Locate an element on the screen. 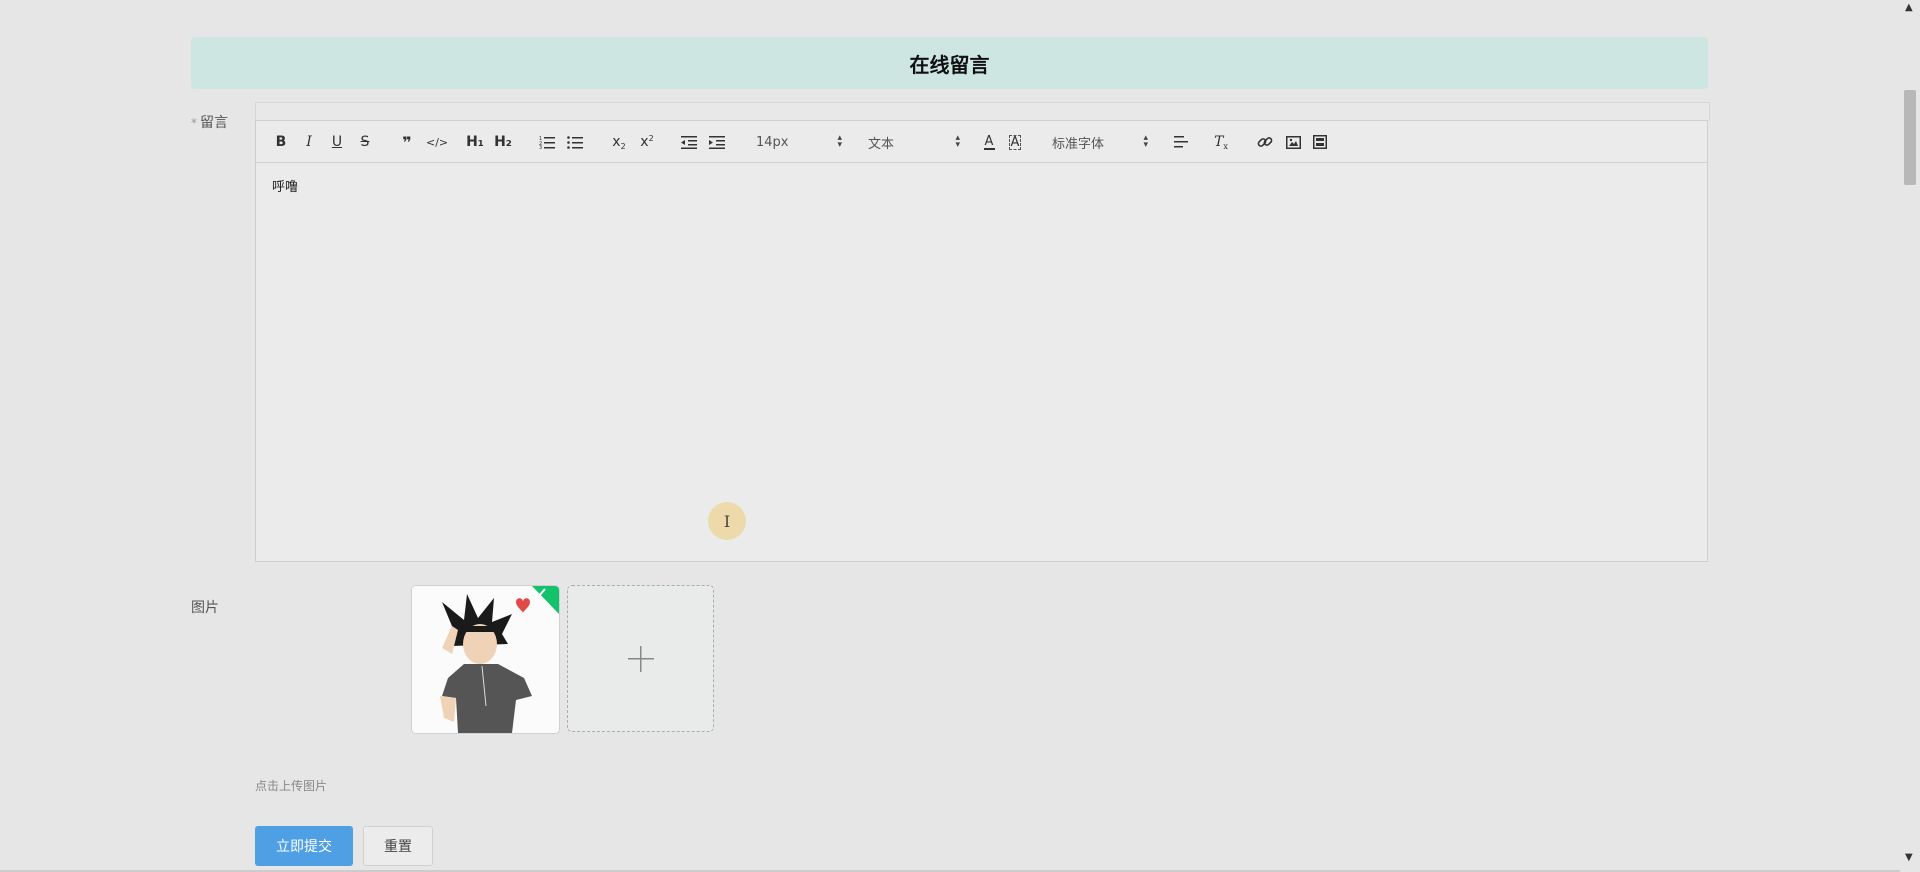 This screenshot has width=1920, height=872. plus-icon is located at coordinates (640, 658).